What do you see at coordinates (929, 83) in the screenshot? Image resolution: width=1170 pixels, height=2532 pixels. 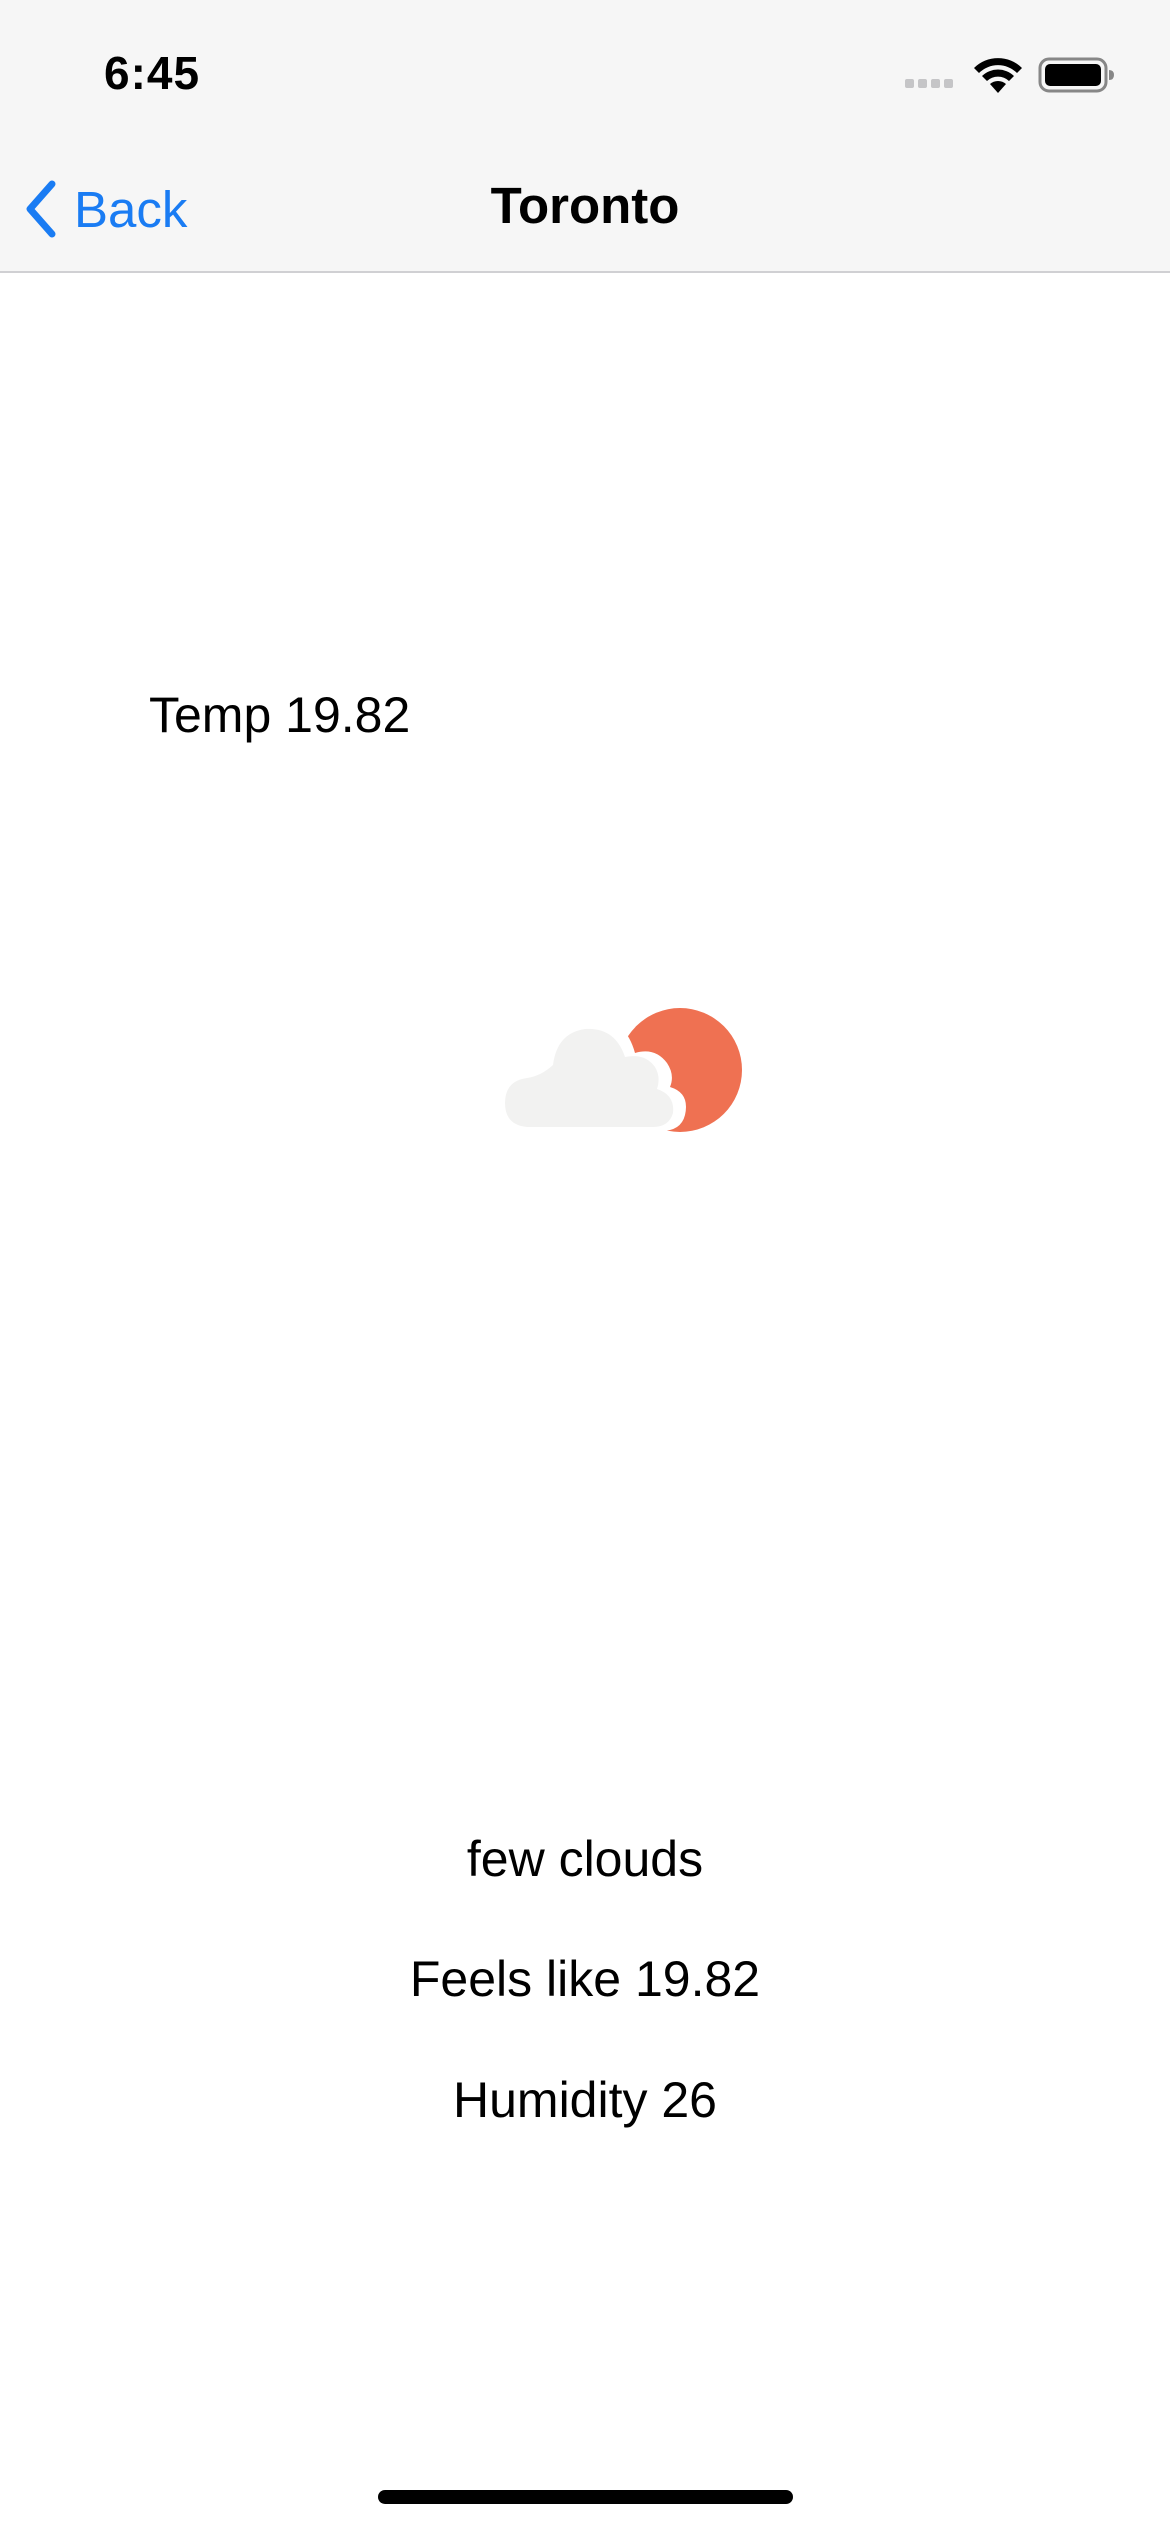 I see `cellular-signal-icon` at bounding box center [929, 83].